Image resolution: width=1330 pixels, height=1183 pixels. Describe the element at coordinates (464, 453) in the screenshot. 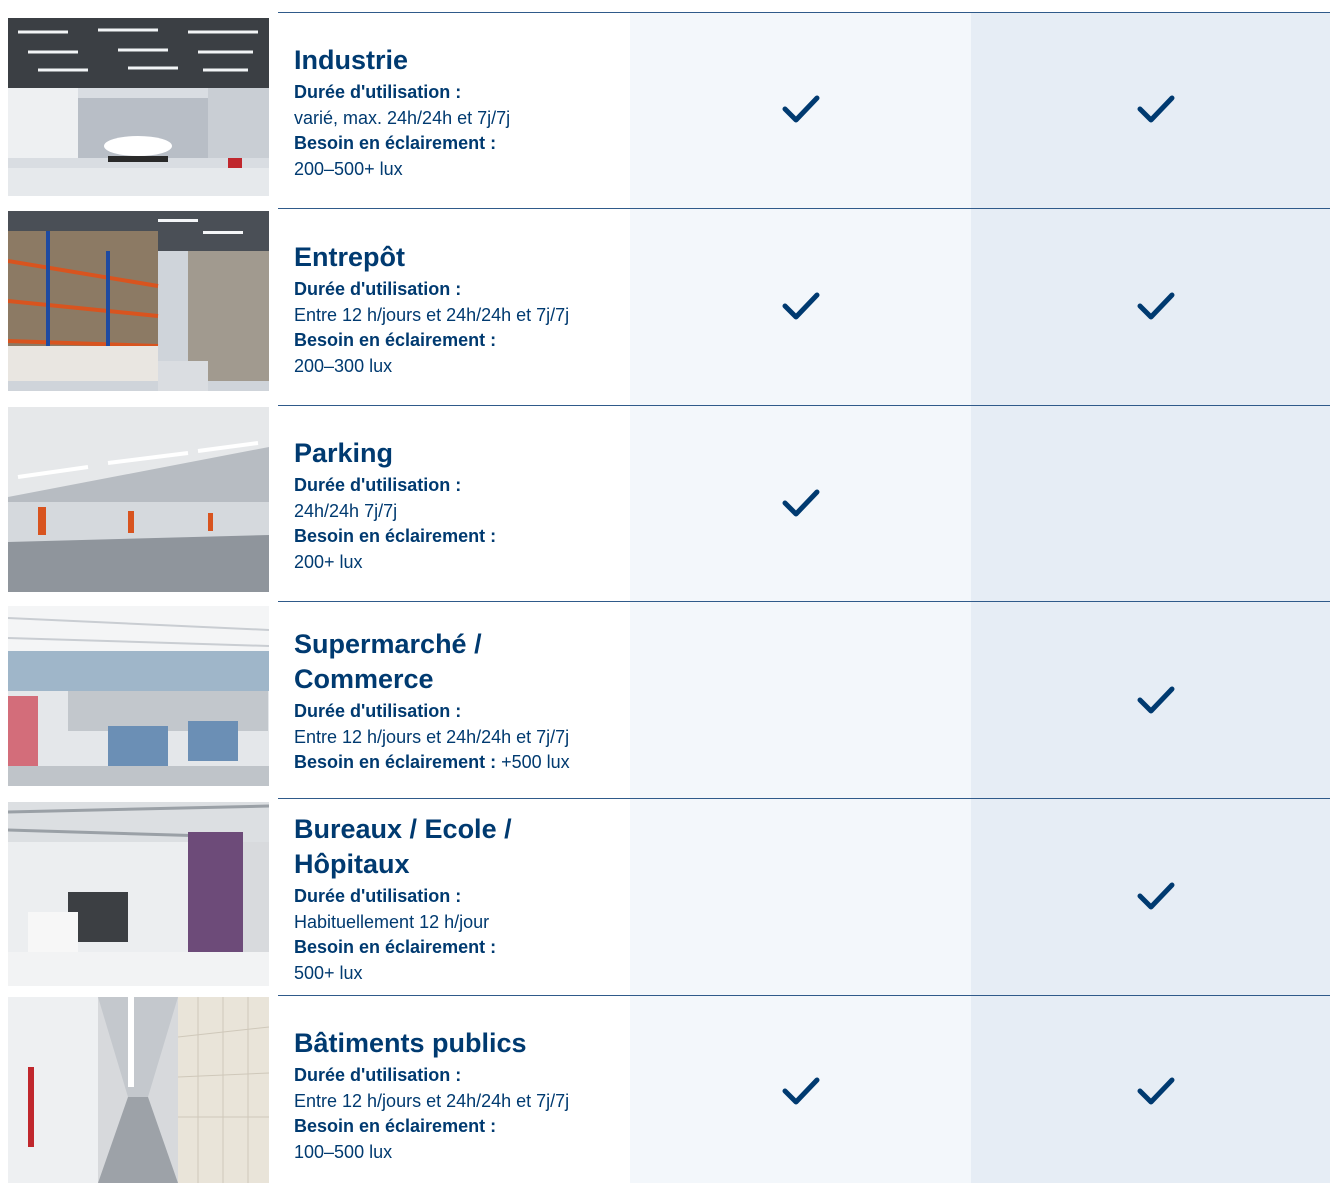

I see `row-title: Parking` at that location.